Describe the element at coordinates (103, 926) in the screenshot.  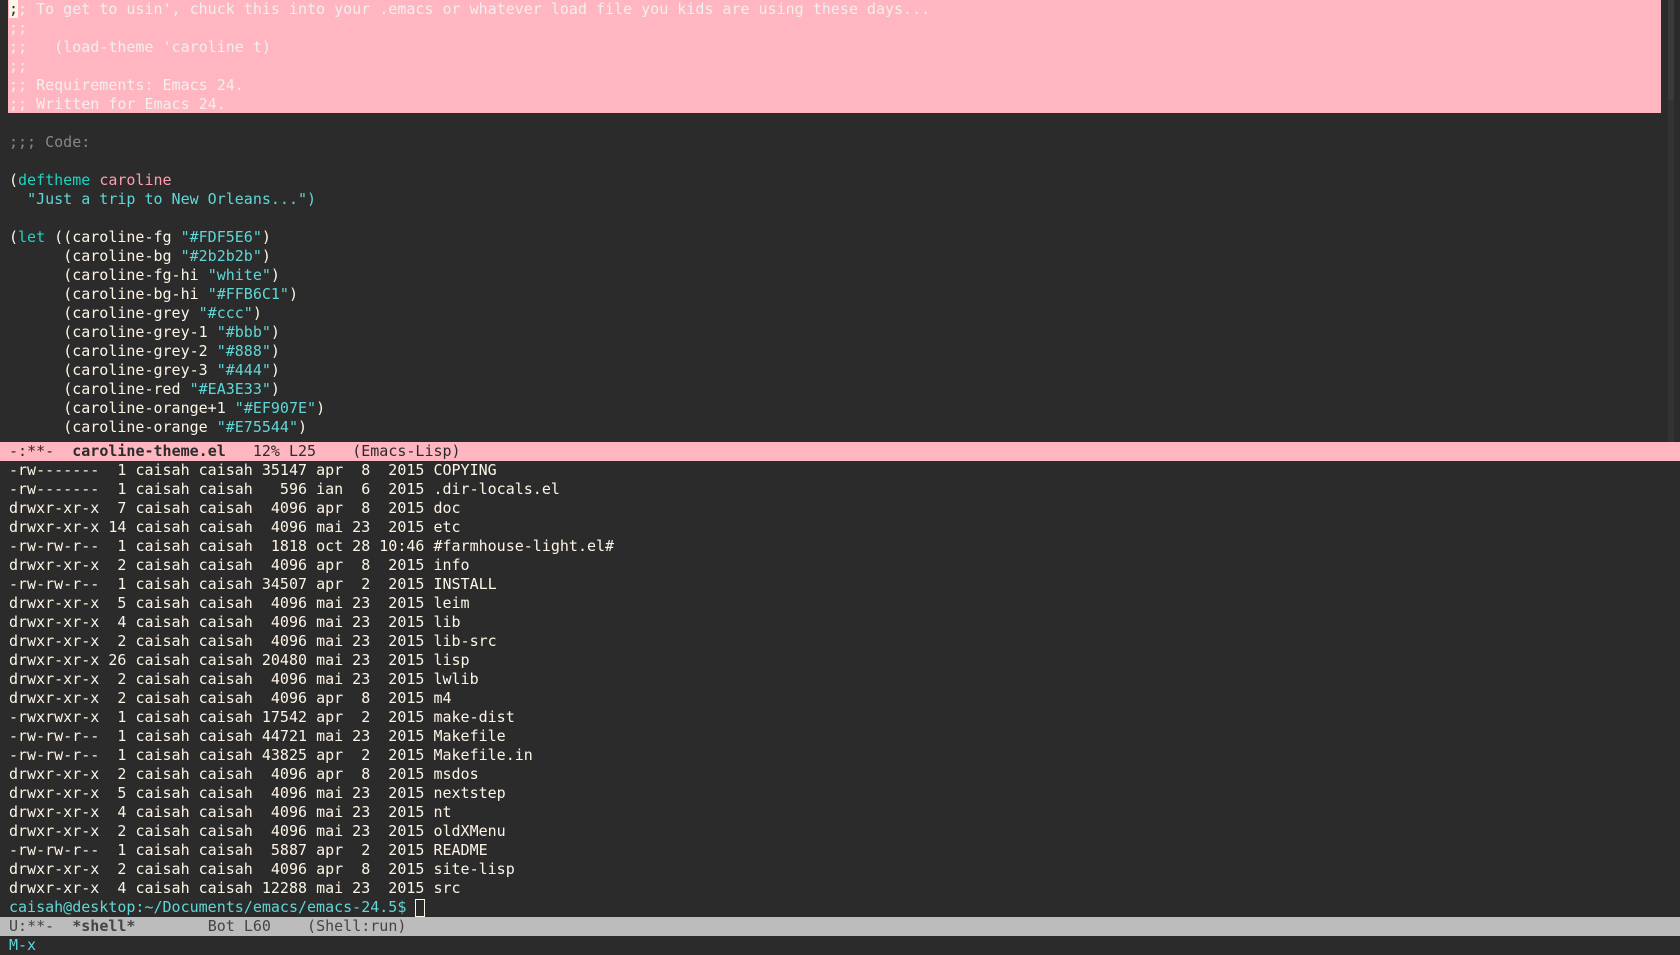
I see `mode-line-buffer-name: *shell*` at that location.